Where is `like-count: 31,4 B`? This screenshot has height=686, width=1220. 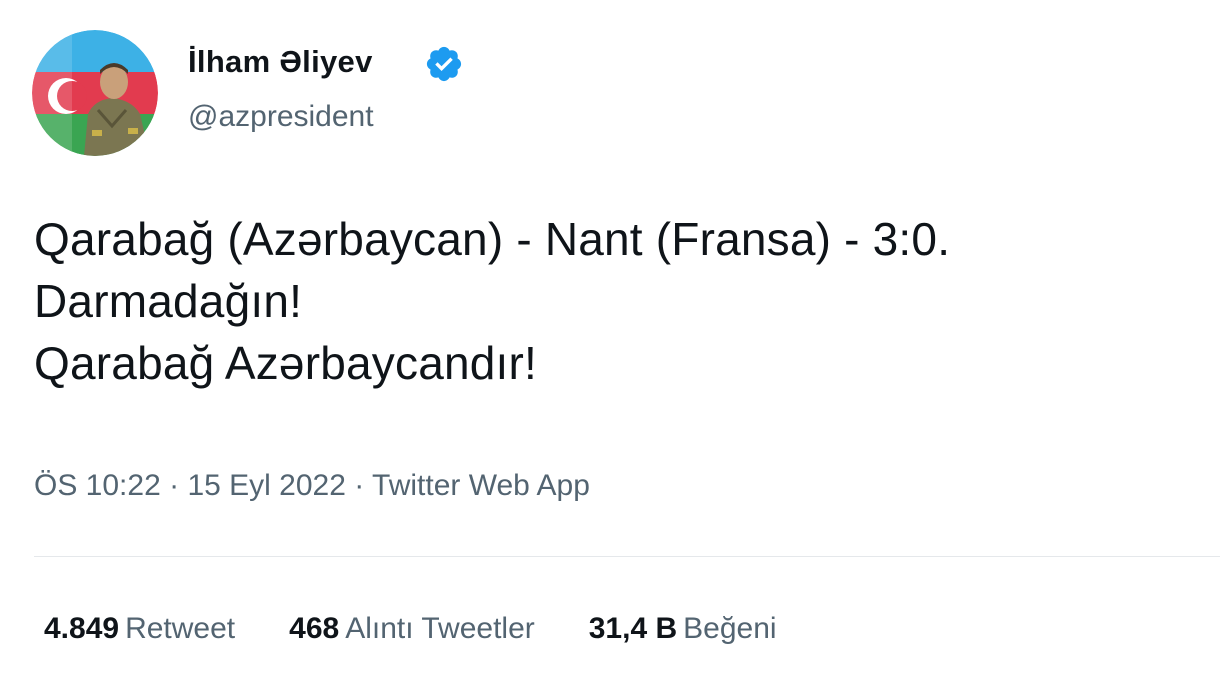 like-count: 31,4 B is located at coordinates (633, 628).